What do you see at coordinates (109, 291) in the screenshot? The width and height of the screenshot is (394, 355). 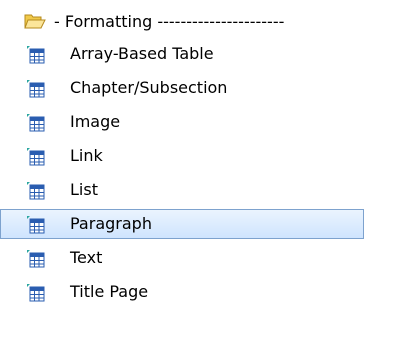 I see `tree-item-label: Title Page` at bounding box center [109, 291].